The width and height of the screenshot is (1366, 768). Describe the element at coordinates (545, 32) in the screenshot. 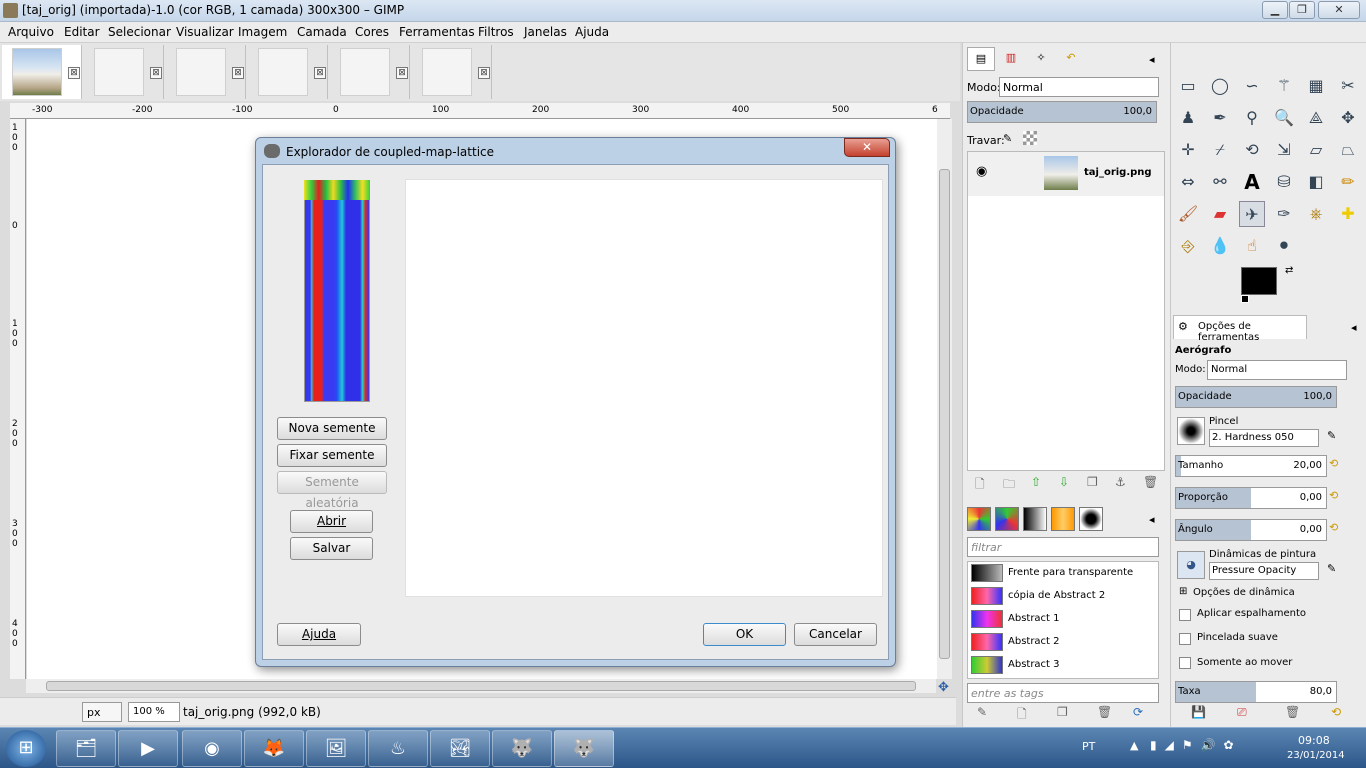

I see `menu-janelas: Janelas` at that location.